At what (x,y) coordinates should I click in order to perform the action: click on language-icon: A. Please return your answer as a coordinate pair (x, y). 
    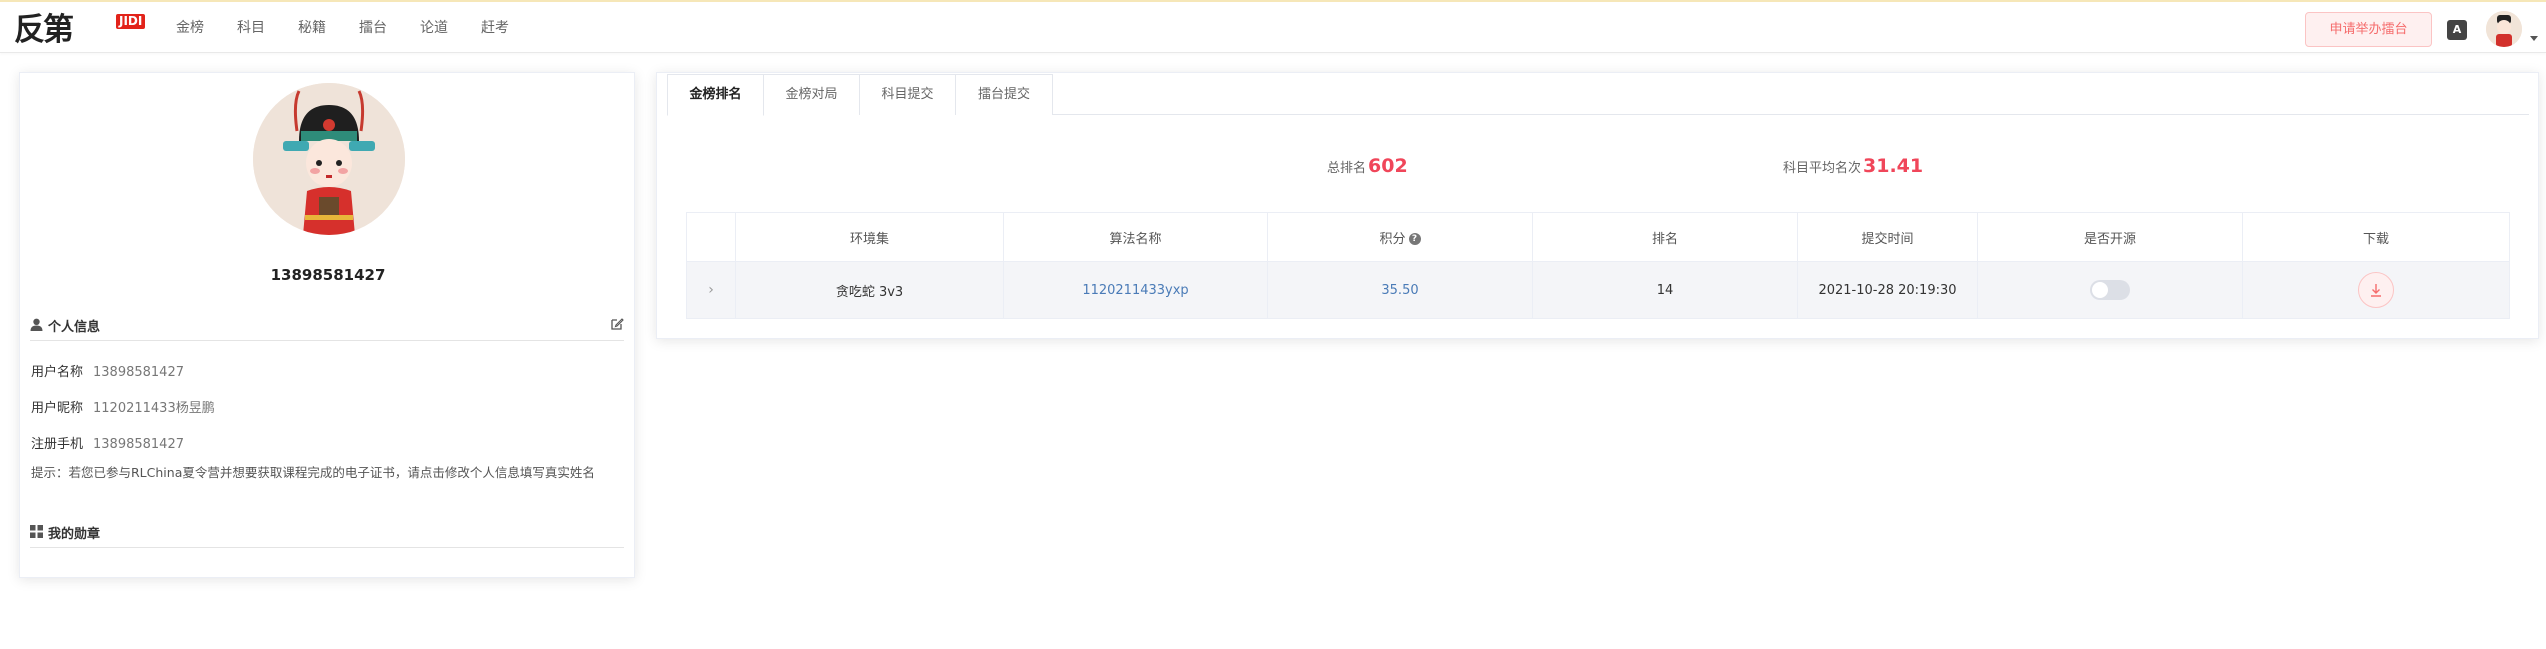
    Looking at the image, I should click on (2457, 30).